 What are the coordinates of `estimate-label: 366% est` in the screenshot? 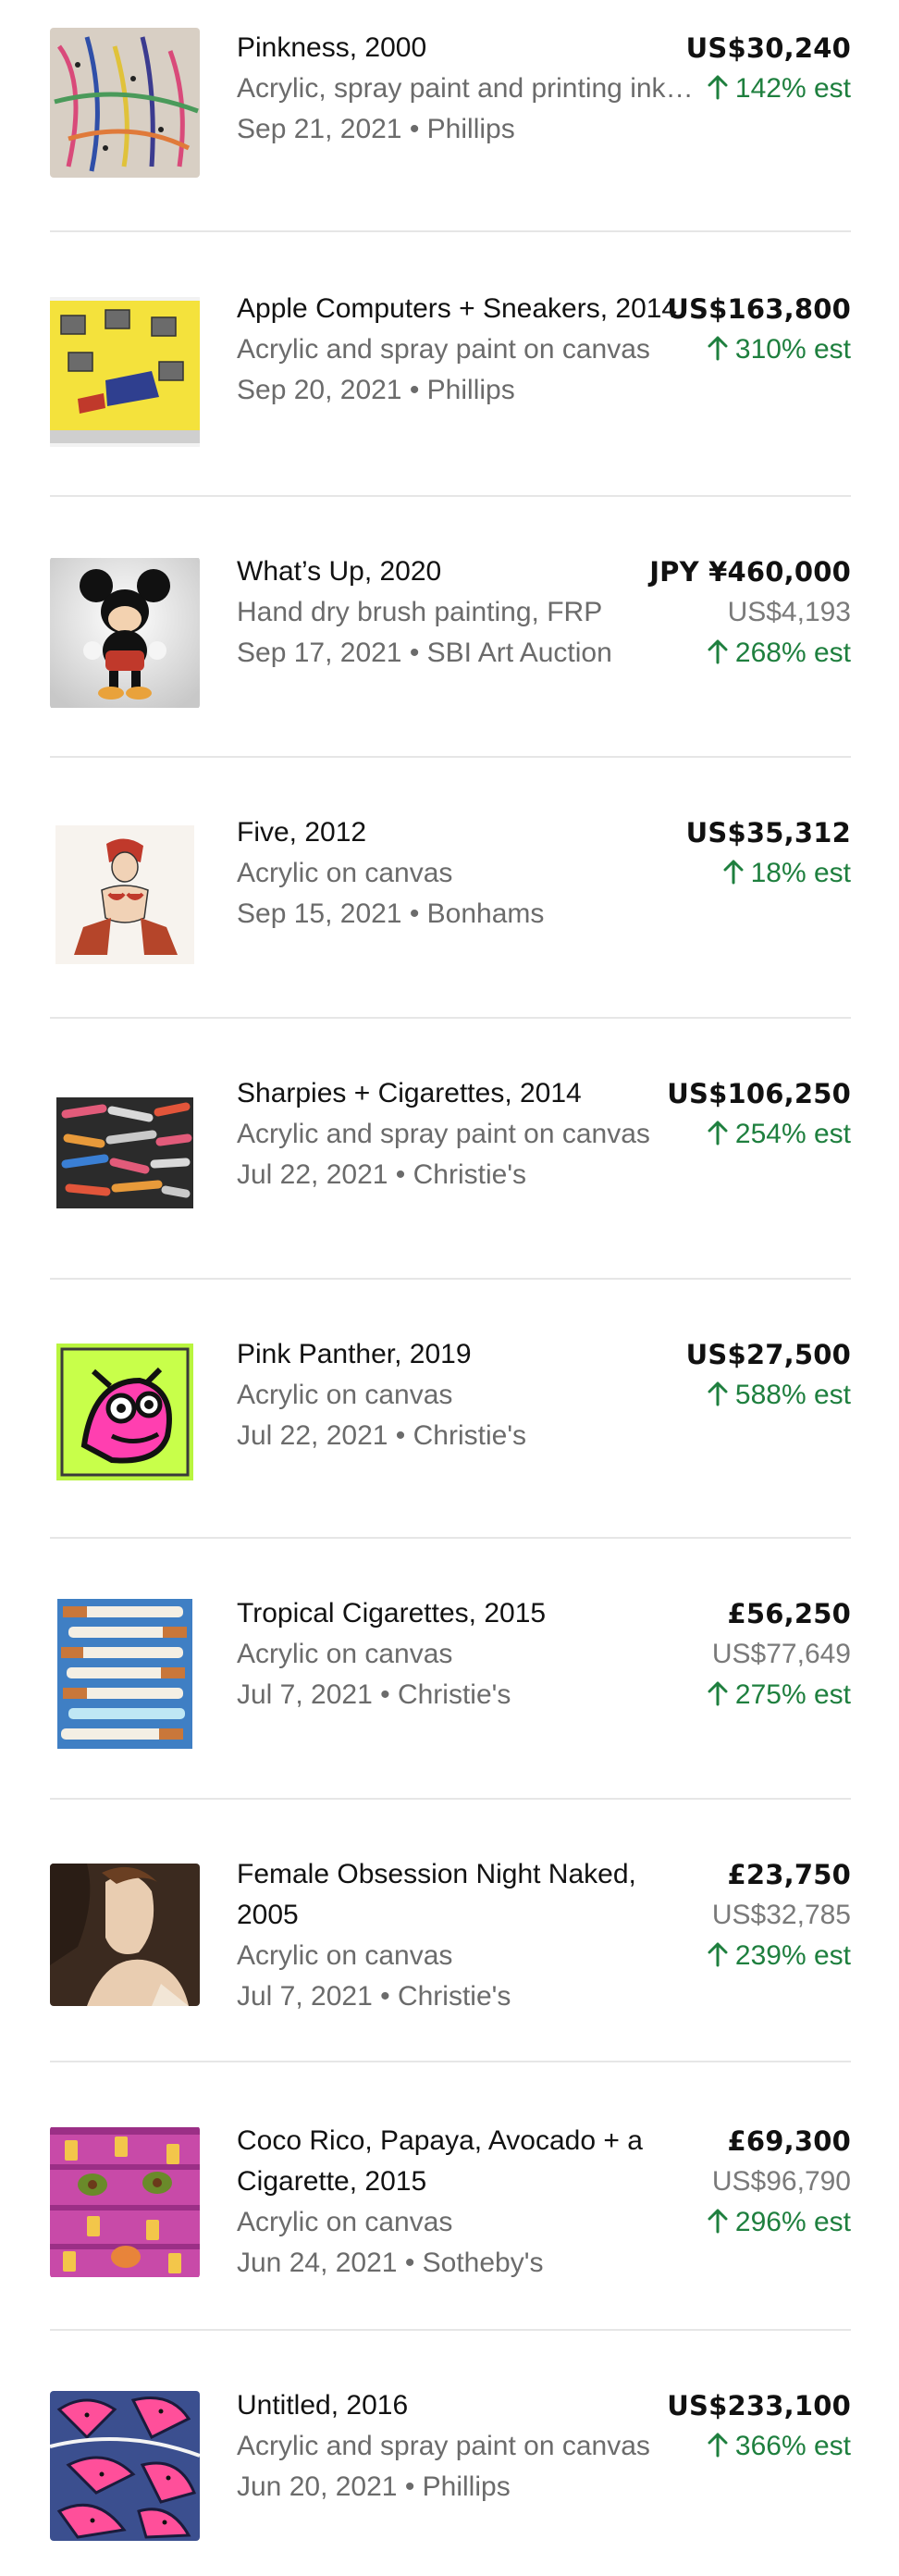 It's located at (792, 2446).